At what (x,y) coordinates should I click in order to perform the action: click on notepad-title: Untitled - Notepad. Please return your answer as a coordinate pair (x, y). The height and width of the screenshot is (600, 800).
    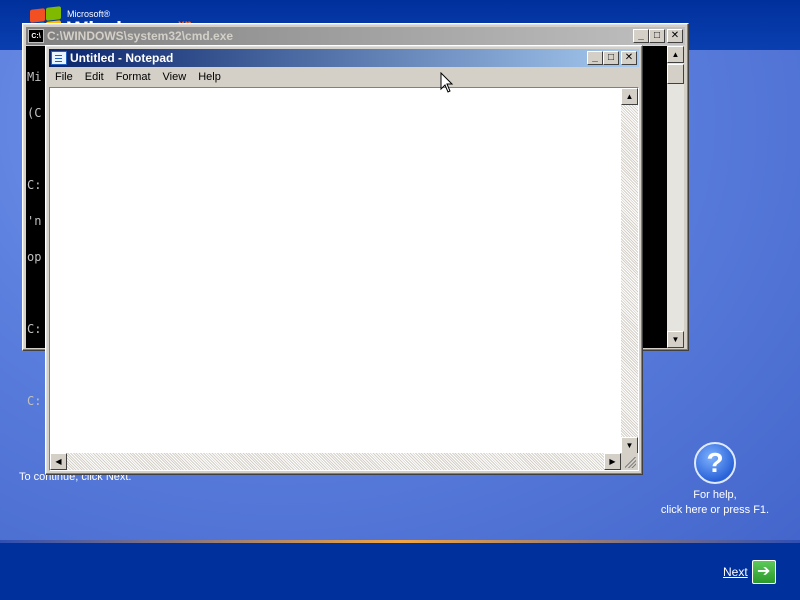
    Looking at the image, I should click on (122, 58).